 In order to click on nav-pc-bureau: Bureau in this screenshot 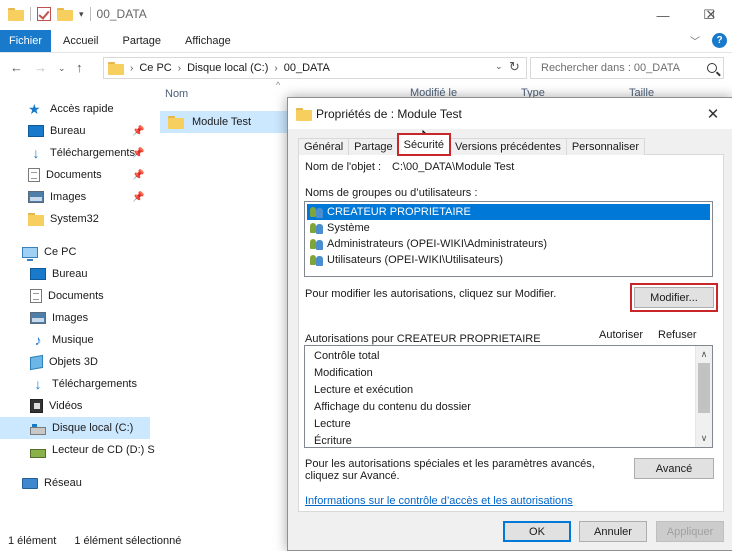, I will do `click(58, 274)`.